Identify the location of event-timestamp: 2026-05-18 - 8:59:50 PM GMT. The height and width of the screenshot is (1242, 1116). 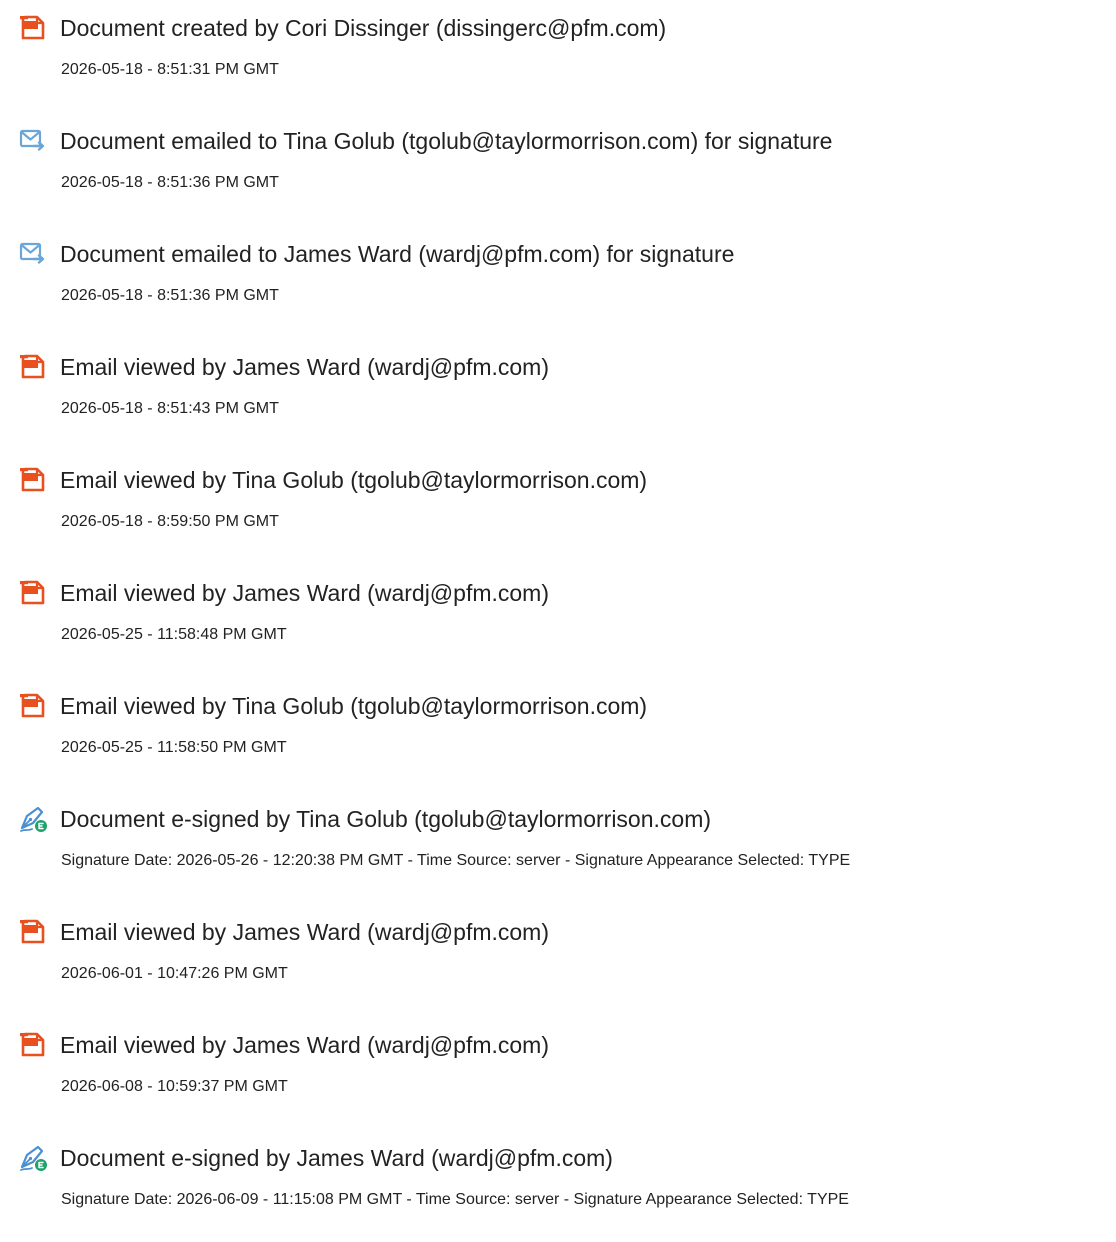
(170, 521).